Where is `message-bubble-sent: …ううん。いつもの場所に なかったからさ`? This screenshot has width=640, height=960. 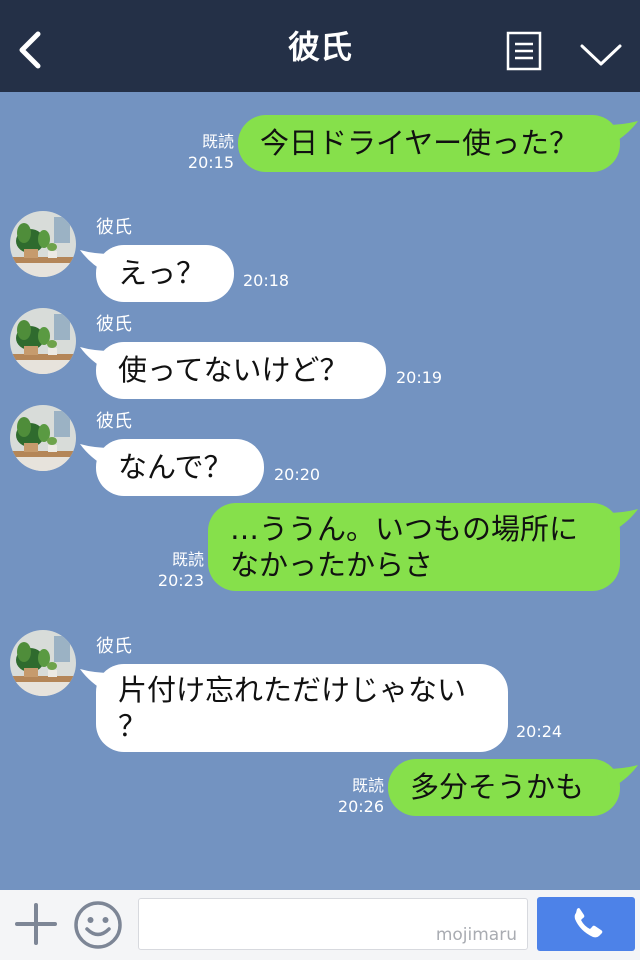
message-bubble-sent: …ううん。いつもの場所に なかったからさ is located at coordinates (414, 547).